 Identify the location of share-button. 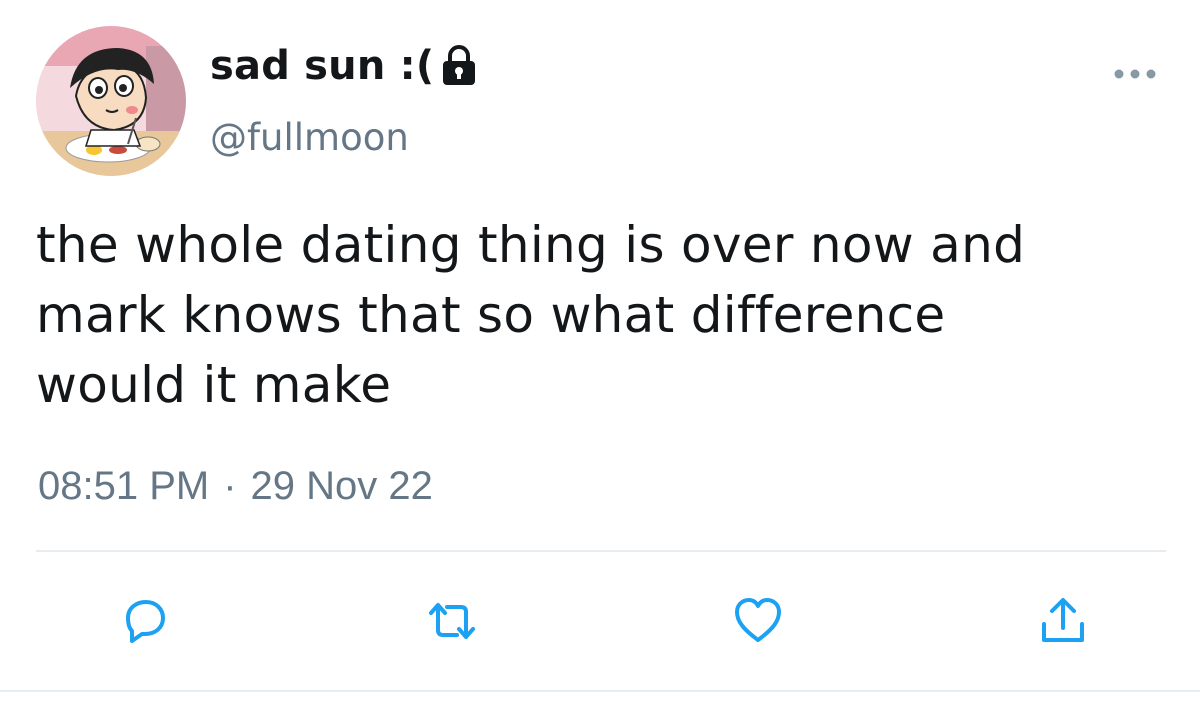
(1063, 621).